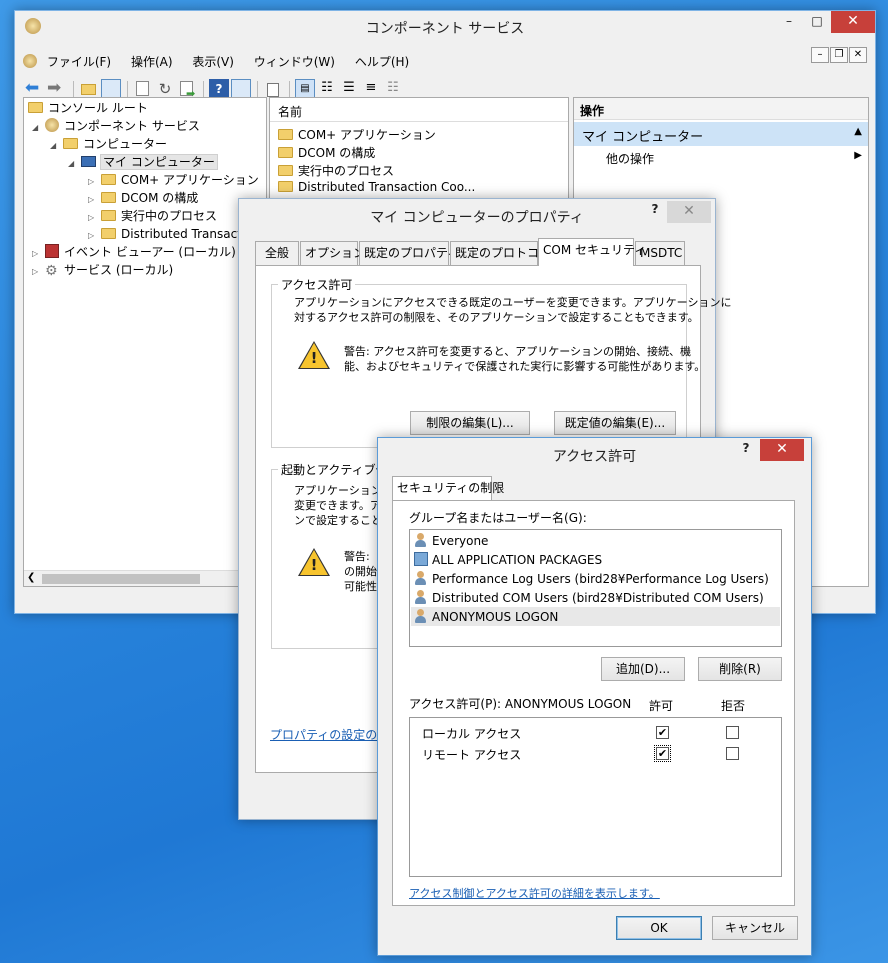 This screenshot has width=888, height=963. Describe the element at coordinates (689, 212) in the screenshot. I see `properties-close-button: ✕` at that location.